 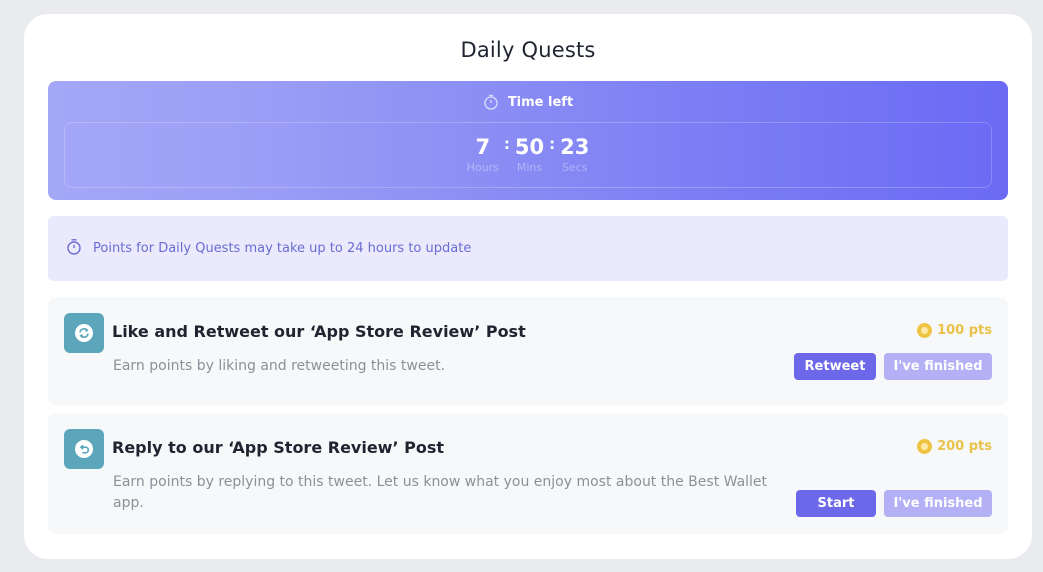 What do you see at coordinates (574, 167) in the screenshot?
I see `secs-label: Secs` at bounding box center [574, 167].